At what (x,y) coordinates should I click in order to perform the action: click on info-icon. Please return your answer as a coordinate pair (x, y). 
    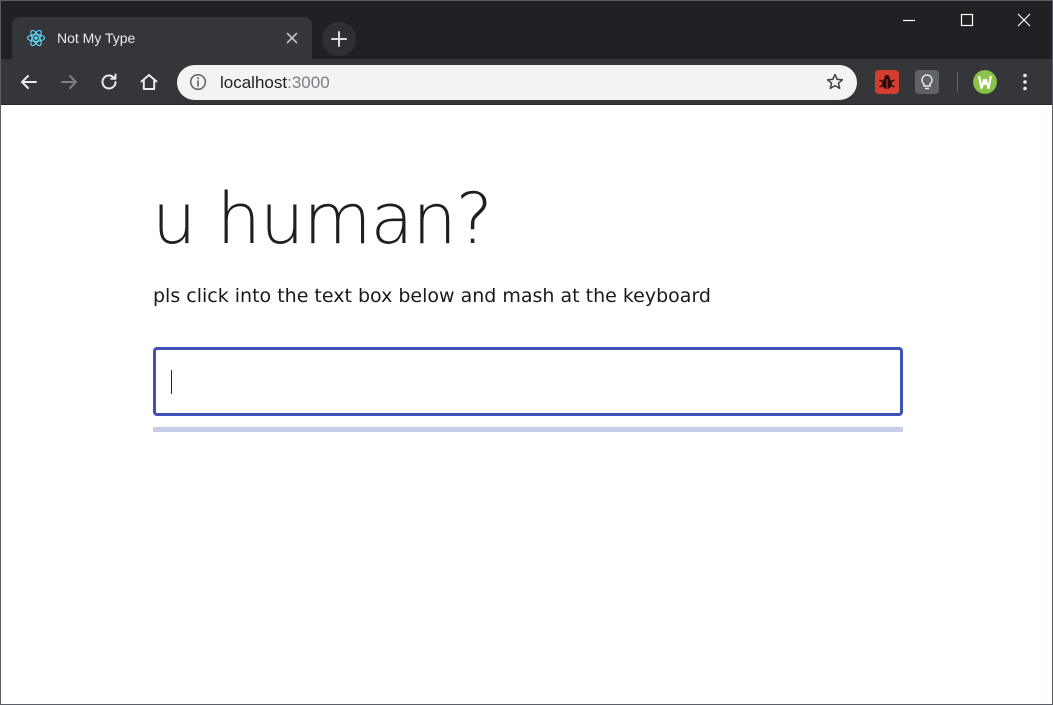
    Looking at the image, I should click on (198, 82).